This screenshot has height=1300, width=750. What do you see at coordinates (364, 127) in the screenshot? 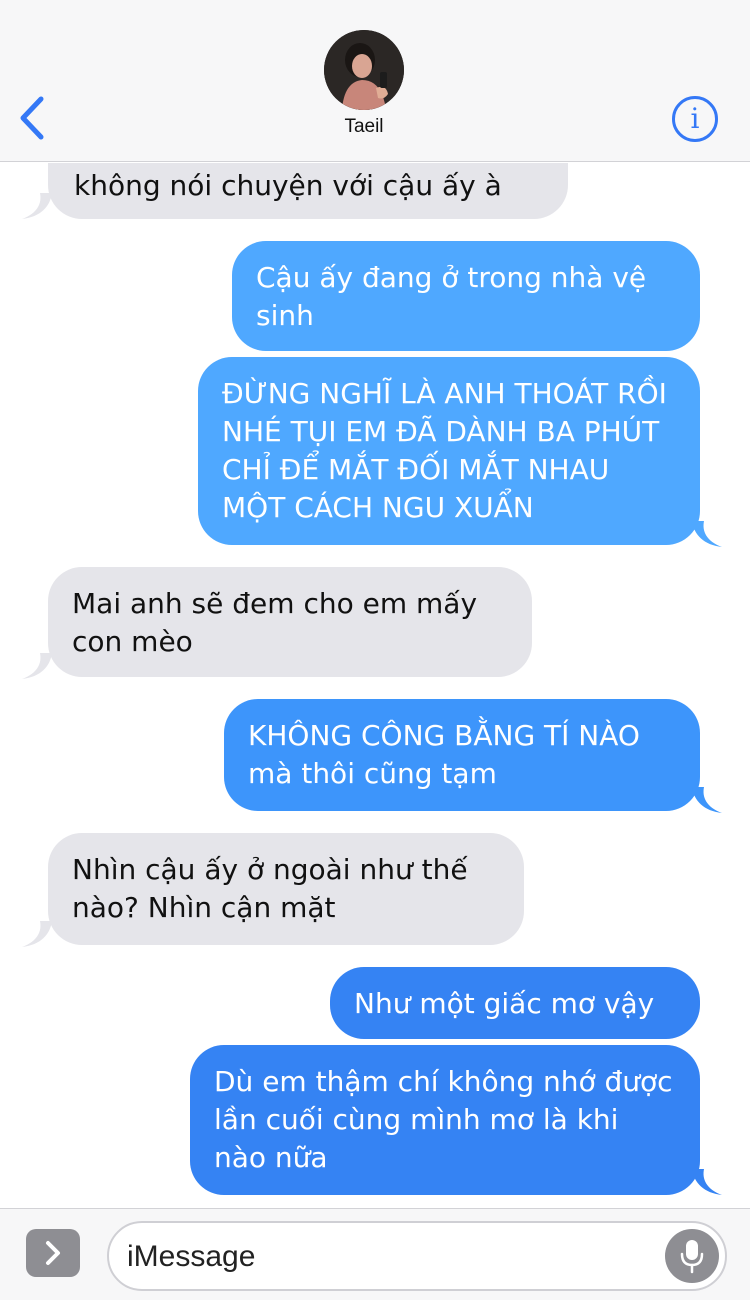
I see `contact-name: Taeil` at bounding box center [364, 127].